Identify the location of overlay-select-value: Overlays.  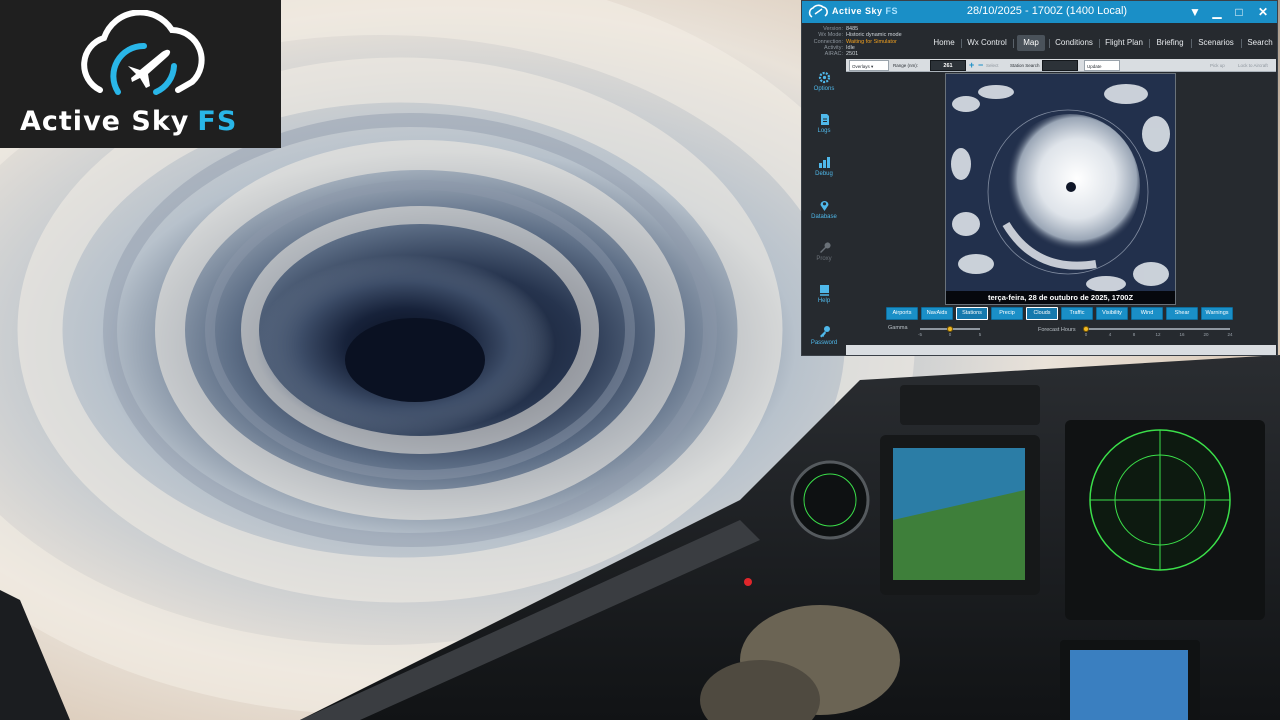
(861, 66).